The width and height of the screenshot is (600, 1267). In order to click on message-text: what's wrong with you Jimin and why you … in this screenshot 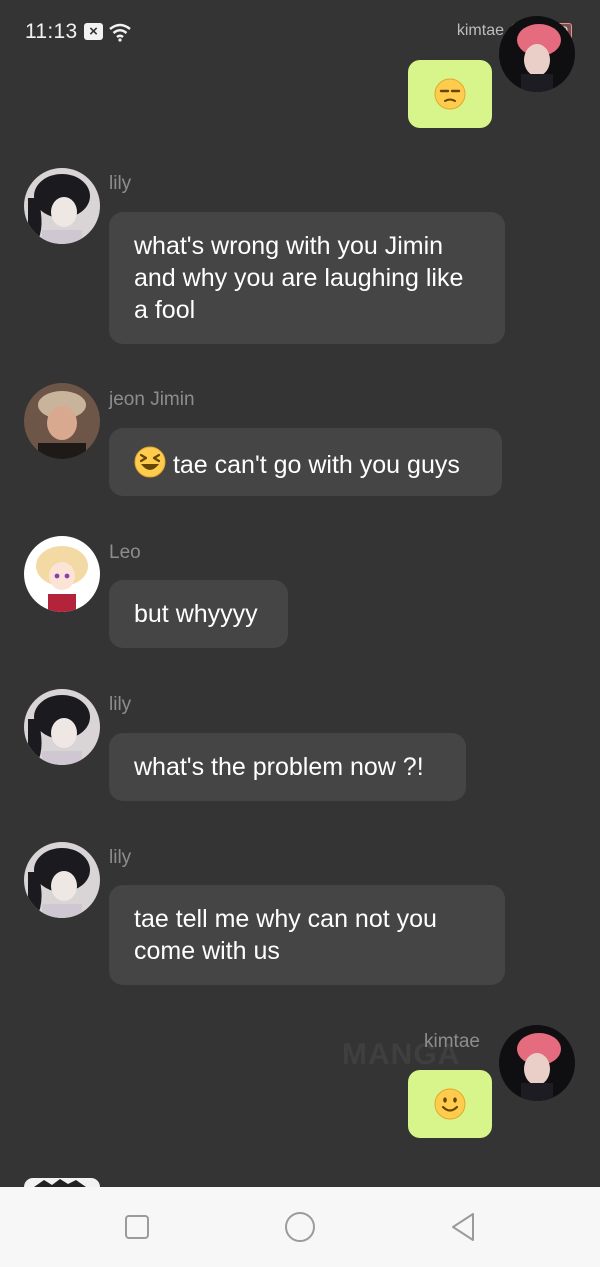, I will do `click(299, 278)`.